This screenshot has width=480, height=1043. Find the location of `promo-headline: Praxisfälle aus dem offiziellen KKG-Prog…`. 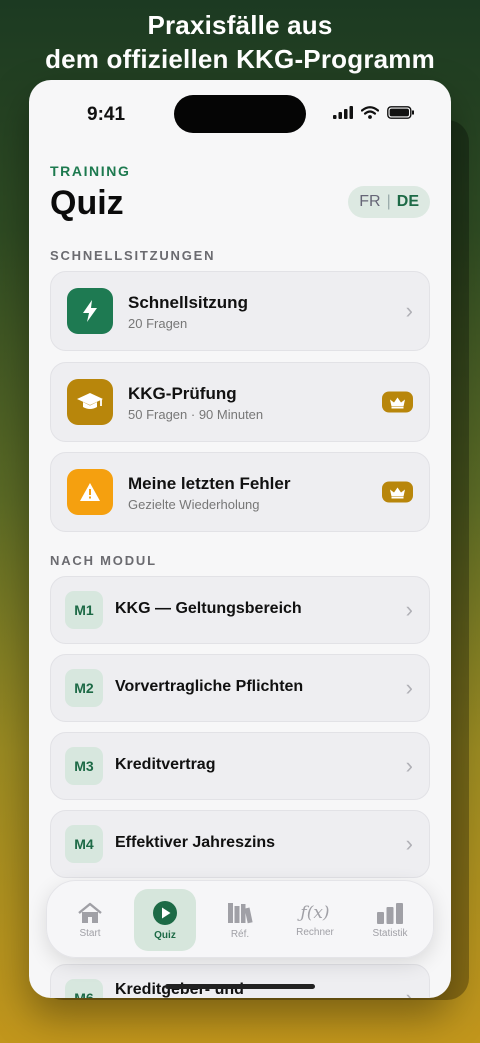

promo-headline: Praxisfälle aus dem offiziellen KKG-Prog… is located at coordinates (240, 42).